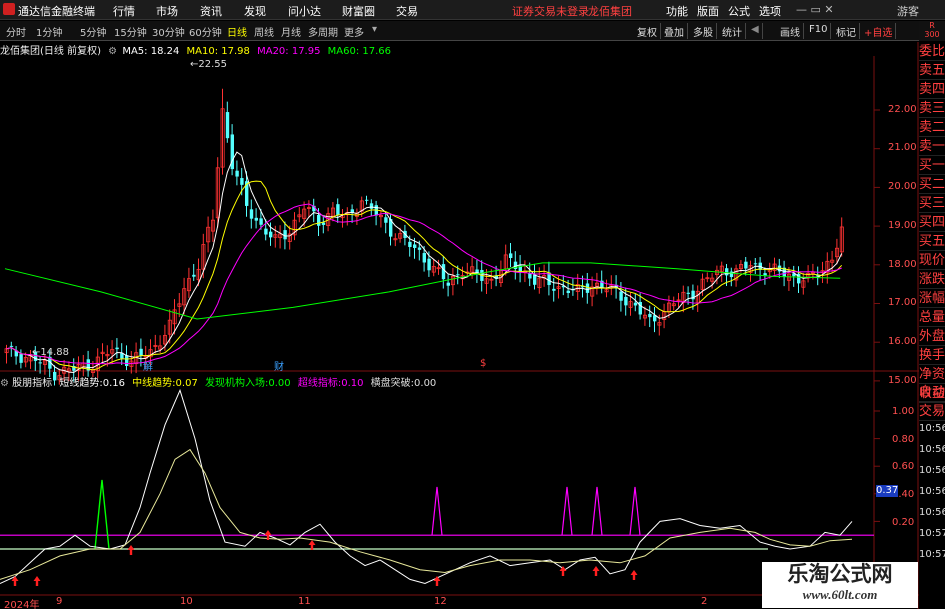 Image resolution: width=945 pixels, height=609 pixels. I want to click on event-dividend-mark: $, so click(483, 363).